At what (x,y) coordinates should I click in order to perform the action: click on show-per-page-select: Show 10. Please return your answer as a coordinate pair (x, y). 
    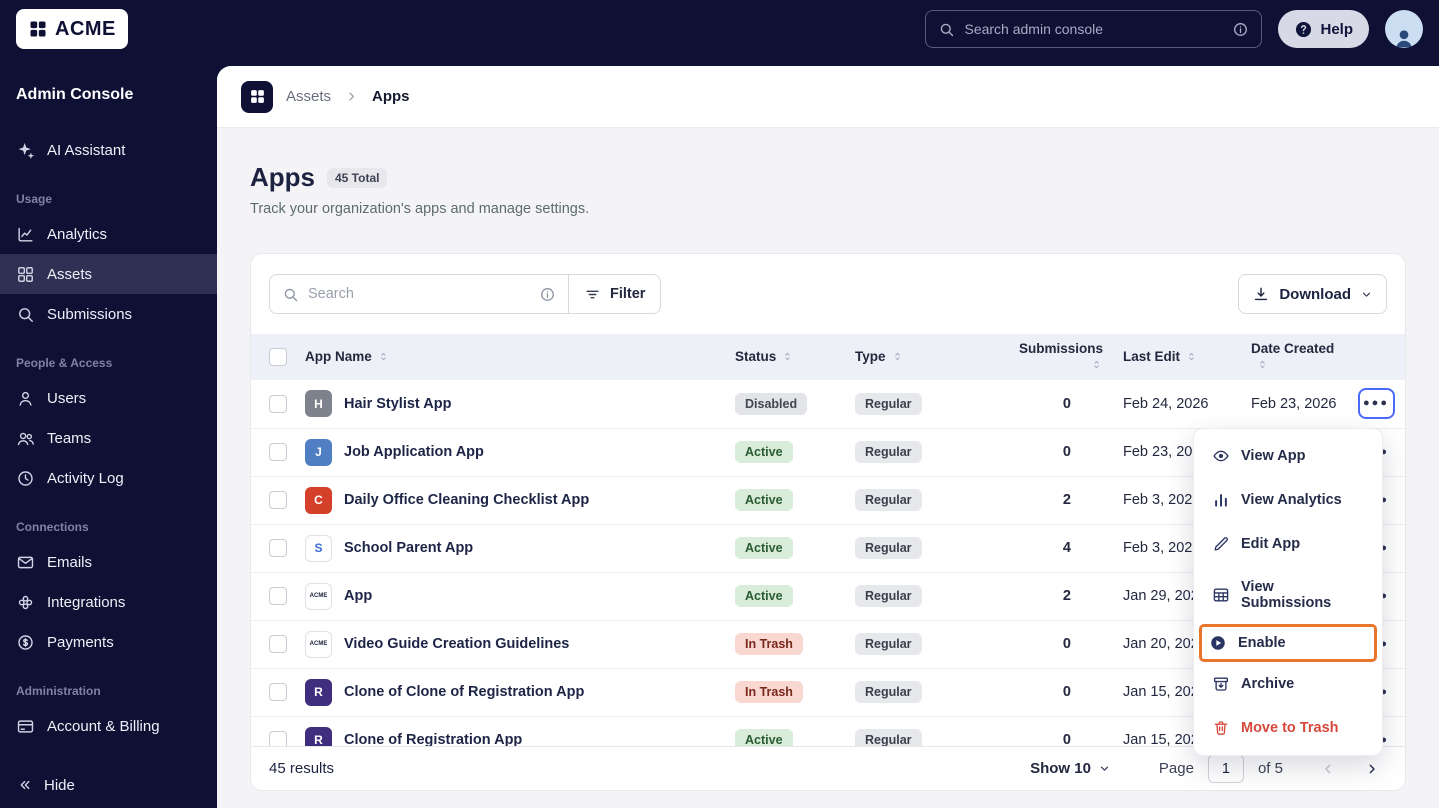
    Looking at the image, I should click on (1070, 768).